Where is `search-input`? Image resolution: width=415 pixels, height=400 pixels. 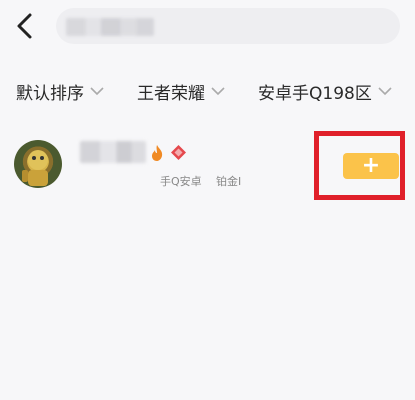
search-input is located at coordinates (228, 26).